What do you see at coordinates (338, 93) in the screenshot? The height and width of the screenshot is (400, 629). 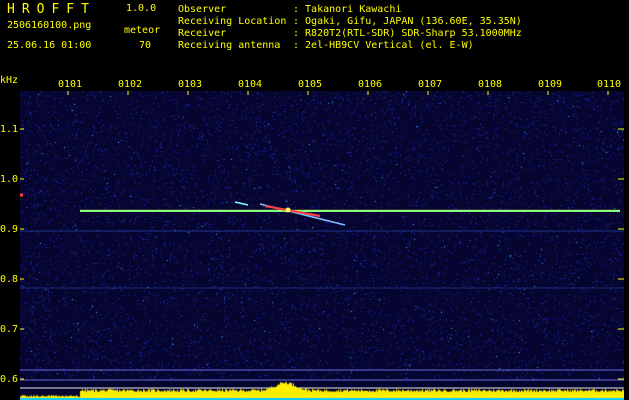 I see `x-ticks` at bounding box center [338, 93].